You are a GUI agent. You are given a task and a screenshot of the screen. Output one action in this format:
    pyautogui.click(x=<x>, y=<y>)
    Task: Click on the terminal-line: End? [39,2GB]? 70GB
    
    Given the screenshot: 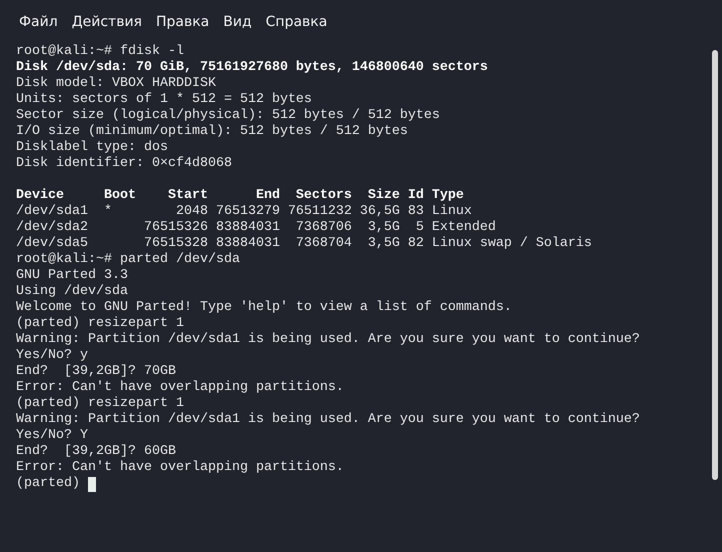 What is the action you would take?
    pyautogui.click(x=96, y=372)
    